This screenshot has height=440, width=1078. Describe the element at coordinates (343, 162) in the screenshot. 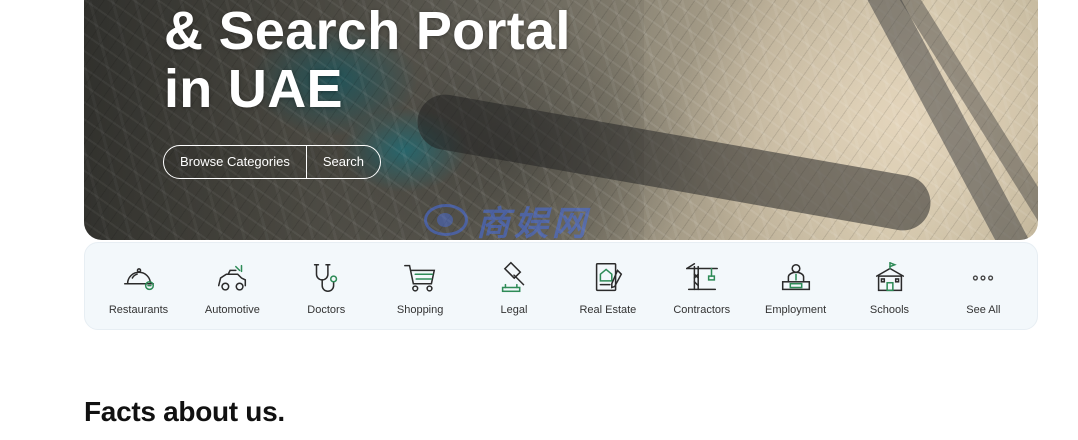

I see `search-button: Search` at that location.